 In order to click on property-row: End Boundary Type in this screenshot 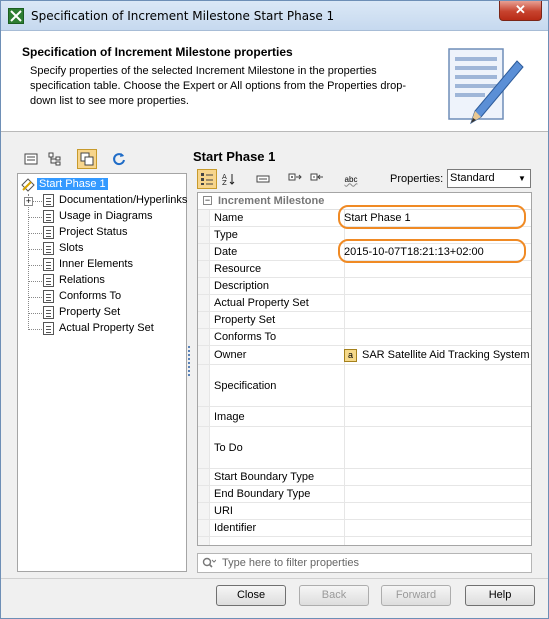, I will do `click(364, 494)`.